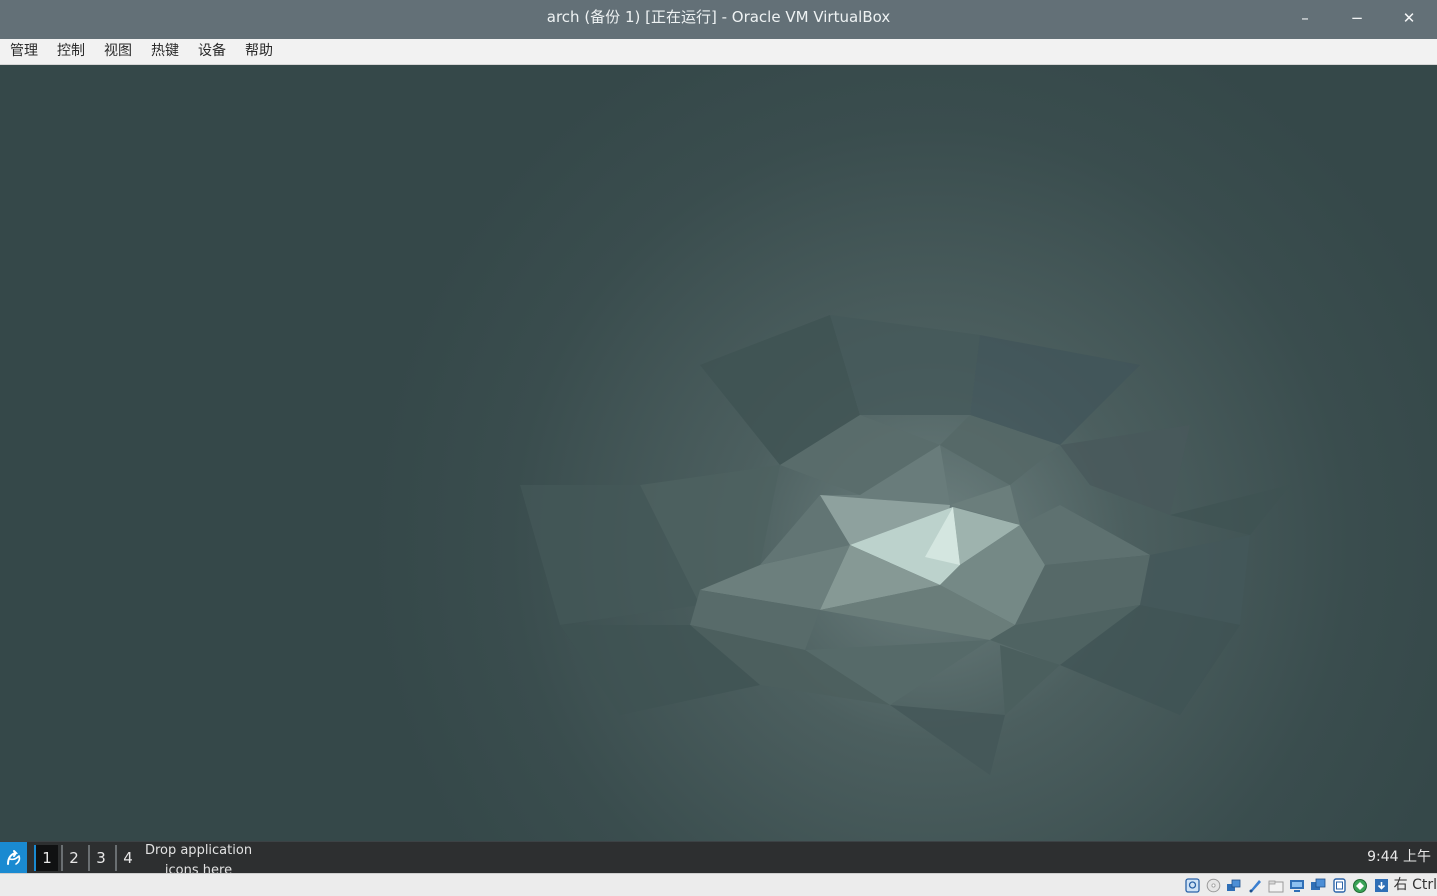  Describe the element at coordinates (23, 51) in the screenshot. I see `menu-manage: 管理` at that location.